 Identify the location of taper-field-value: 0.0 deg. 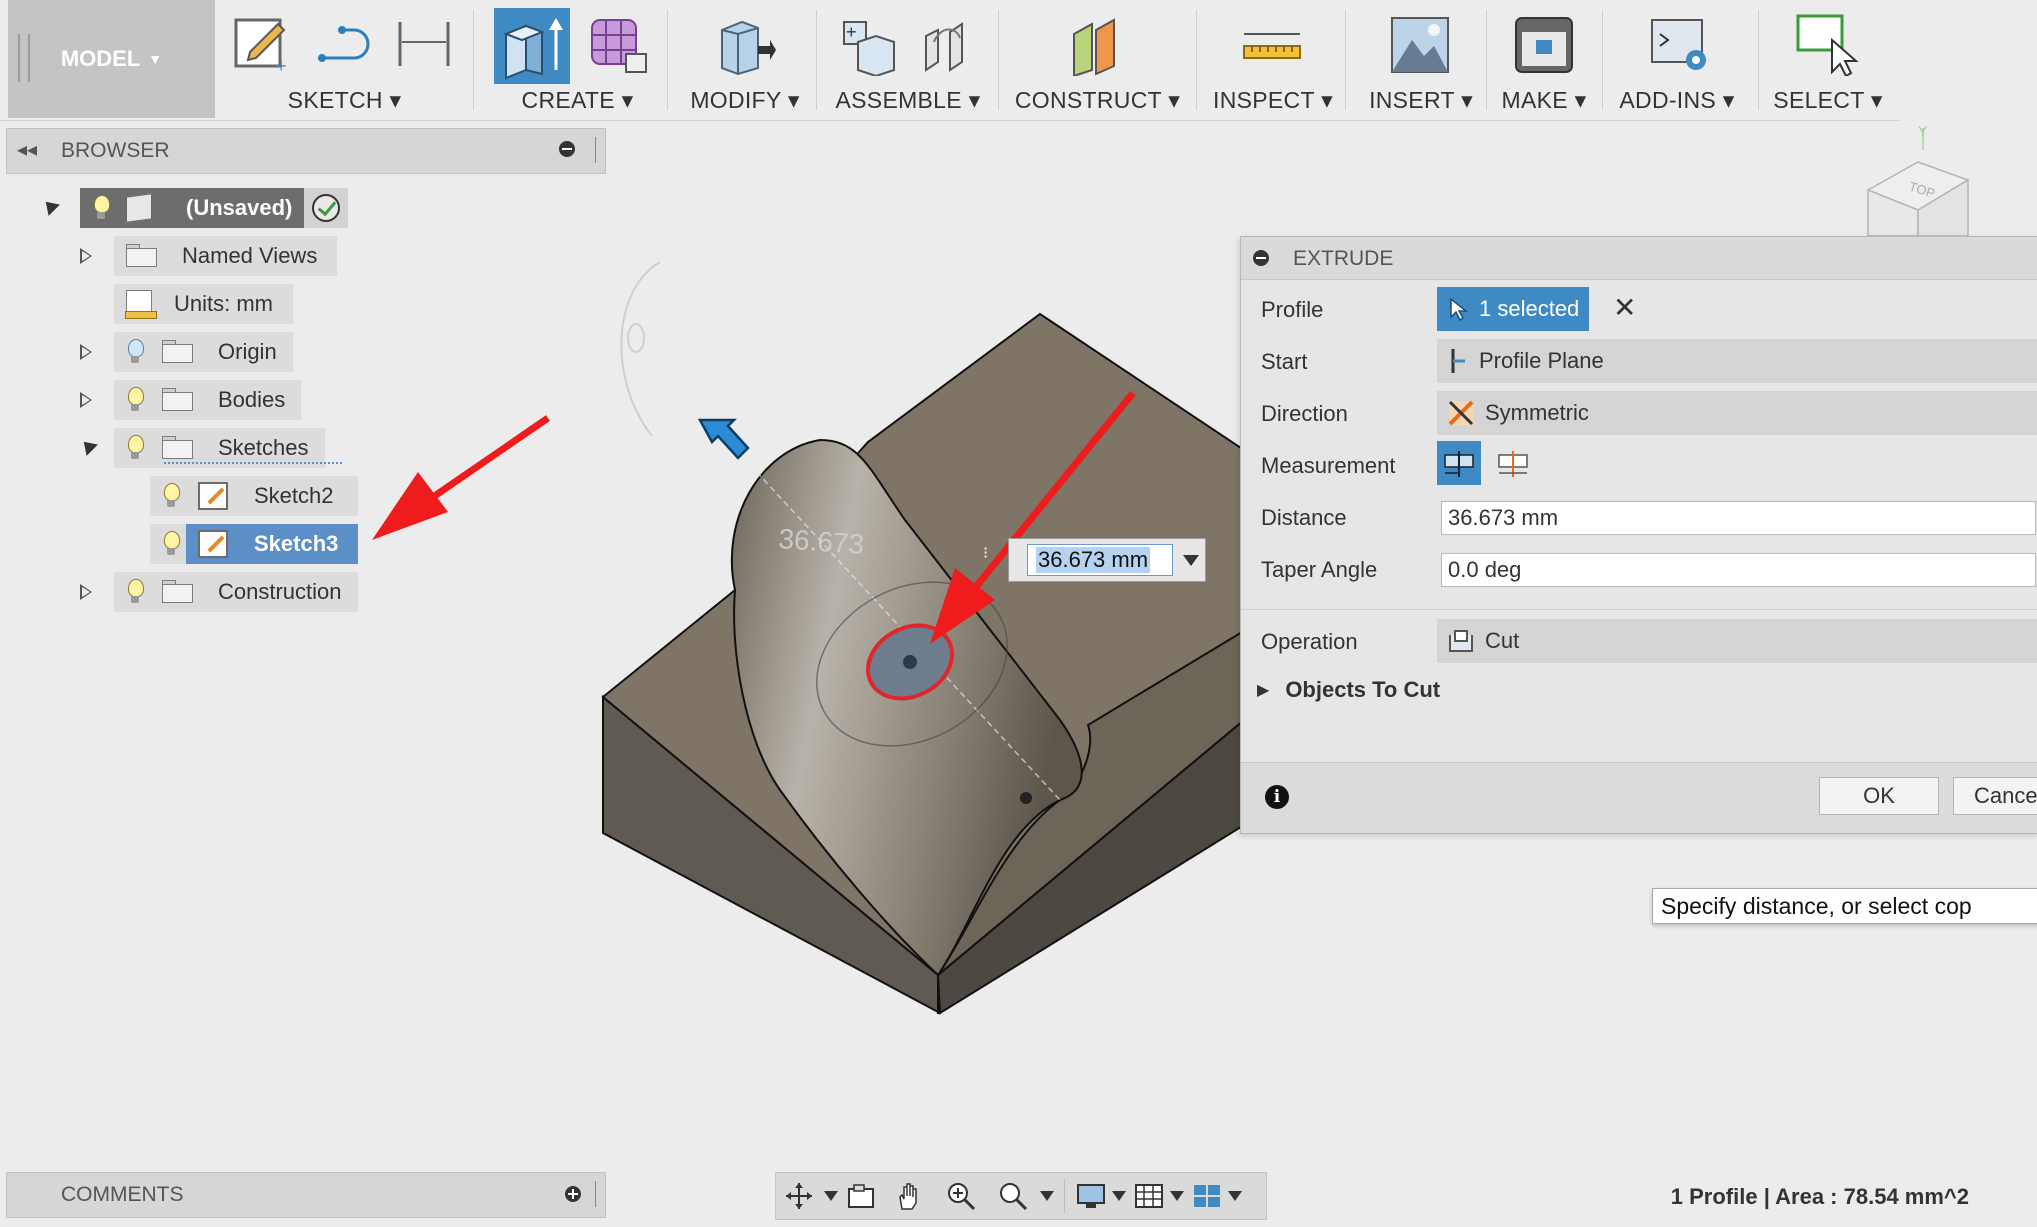
(1485, 569).